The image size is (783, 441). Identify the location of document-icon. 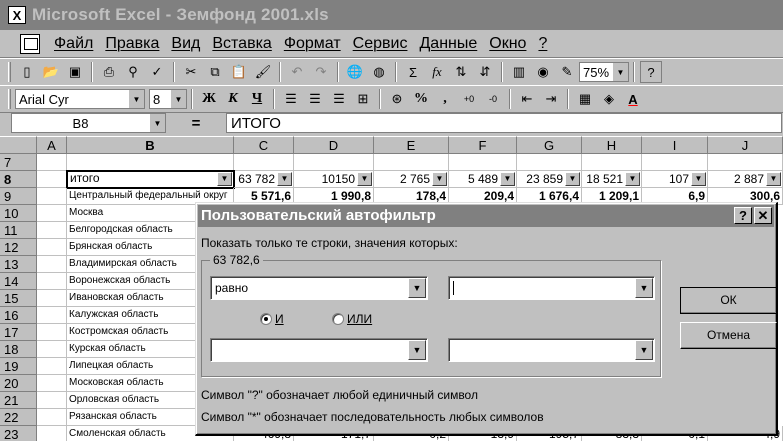
(30, 43).